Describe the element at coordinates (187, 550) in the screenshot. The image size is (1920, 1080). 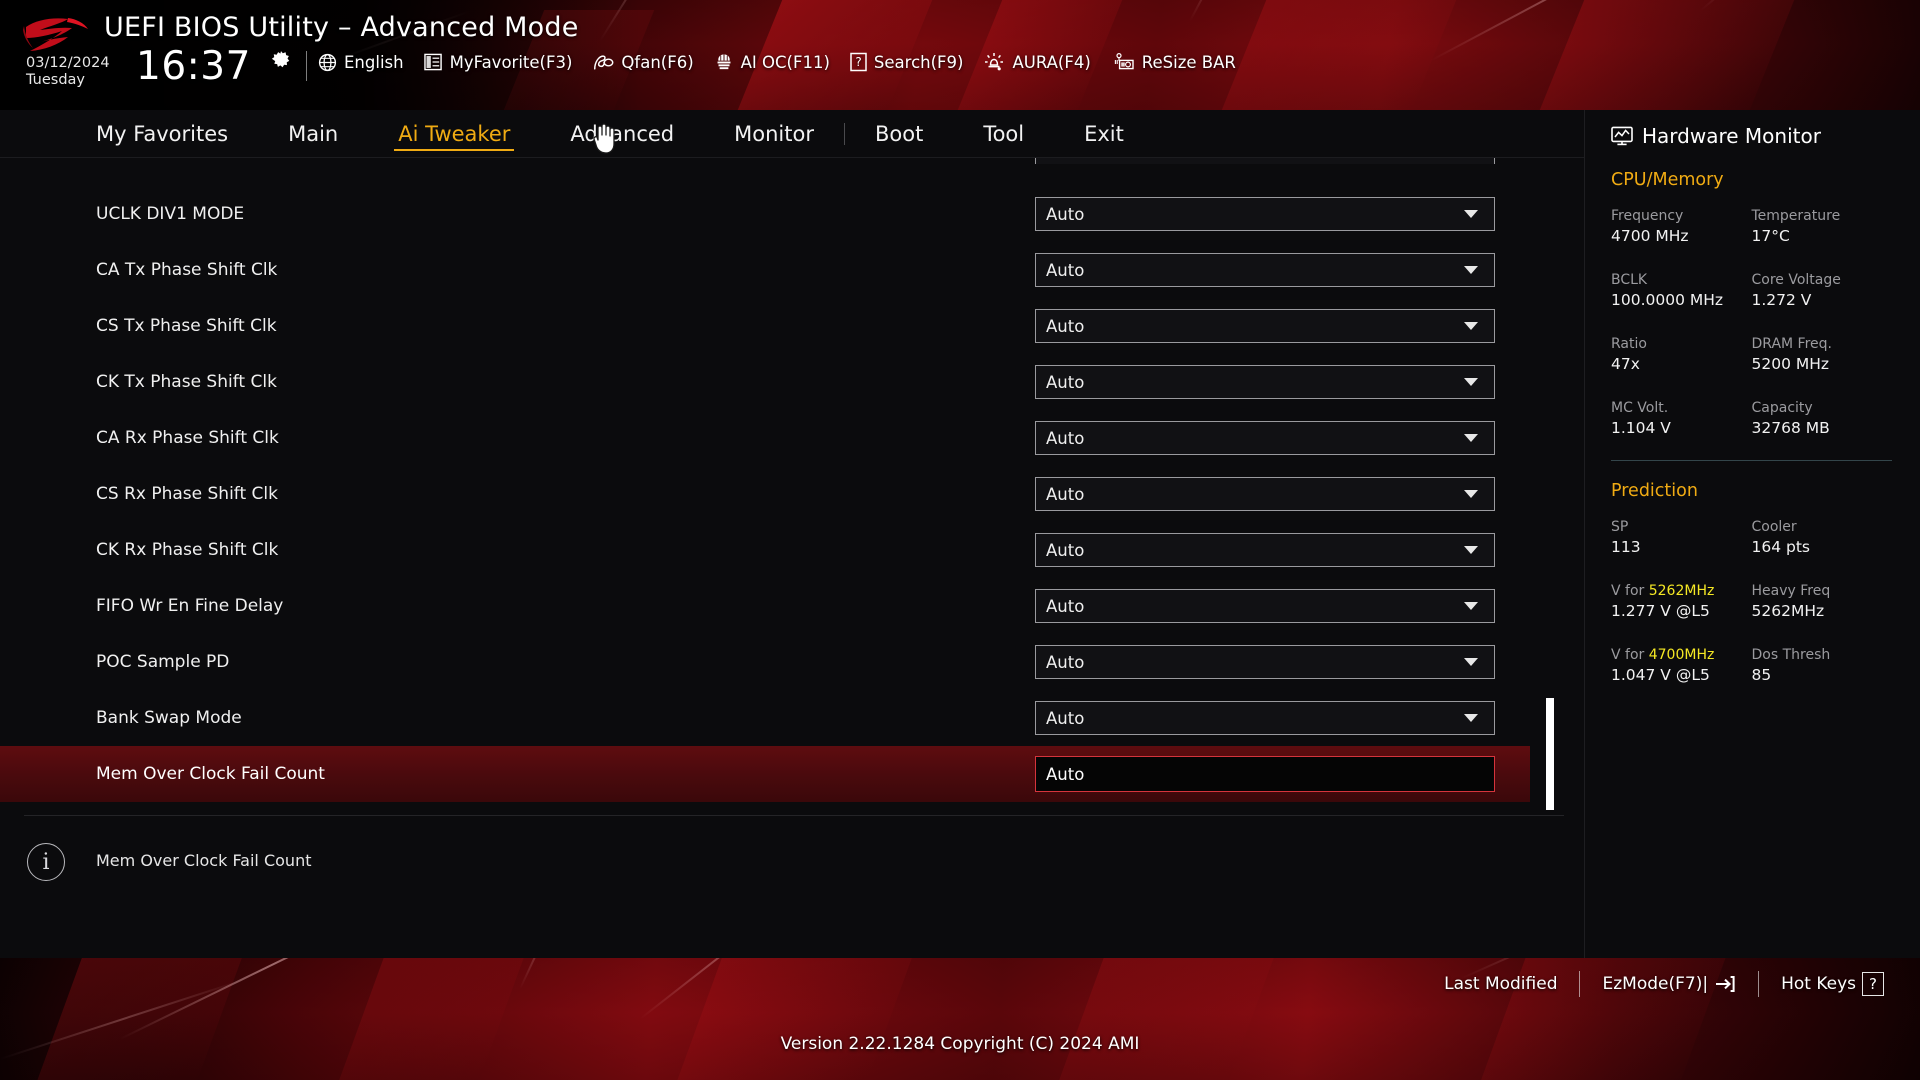
I see `settings-row-label: CK Rx Phase Shift Clk` at that location.